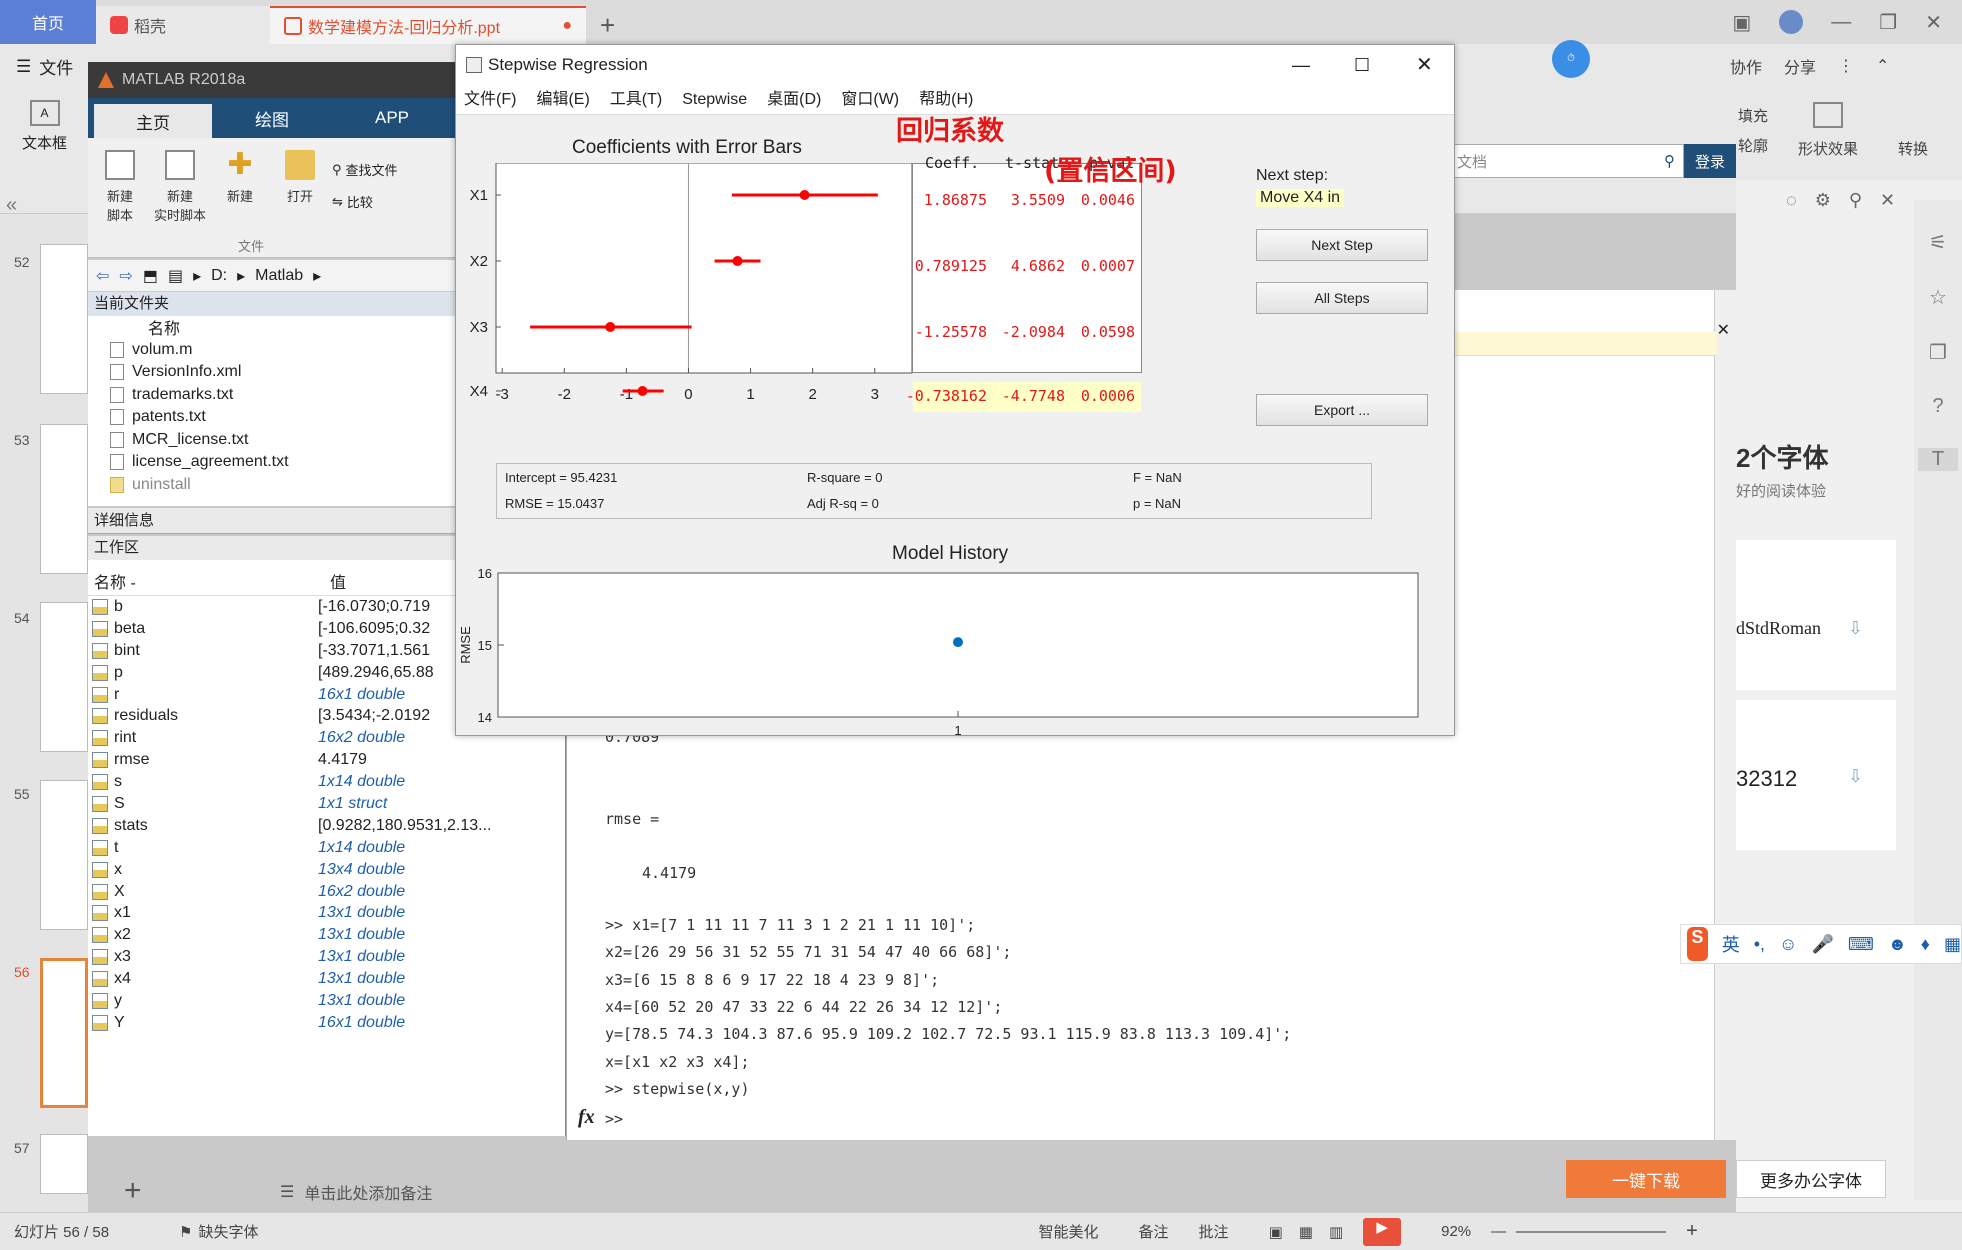  I want to click on coef-table-row: 0.789125 4.6862 0.0007, so click(1027, 267).